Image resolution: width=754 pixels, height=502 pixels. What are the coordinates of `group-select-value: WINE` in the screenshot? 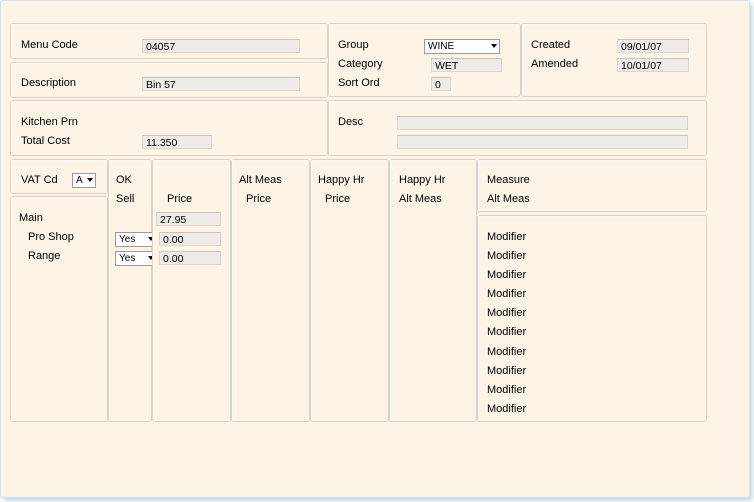 It's located at (441, 46).